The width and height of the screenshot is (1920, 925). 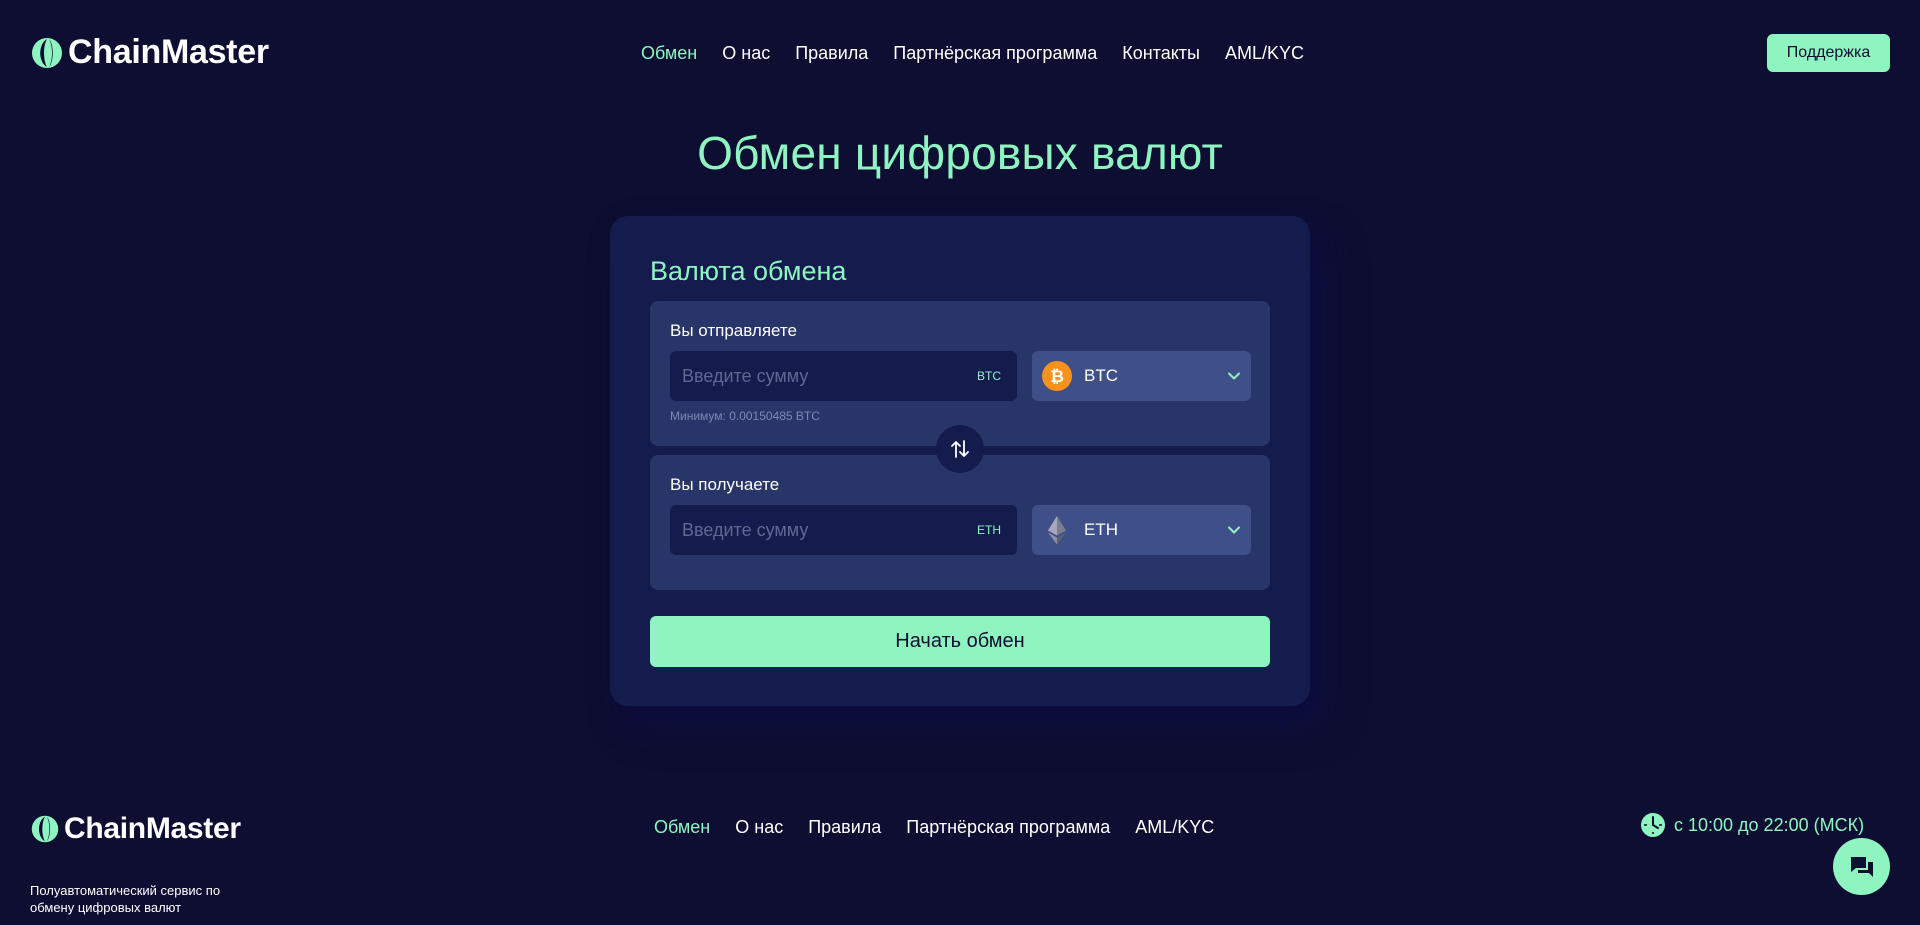 What do you see at coordinates (725, 484) in the screenshot?
I see `receive-label: Вы получаете` at bounding box center [725, 484].